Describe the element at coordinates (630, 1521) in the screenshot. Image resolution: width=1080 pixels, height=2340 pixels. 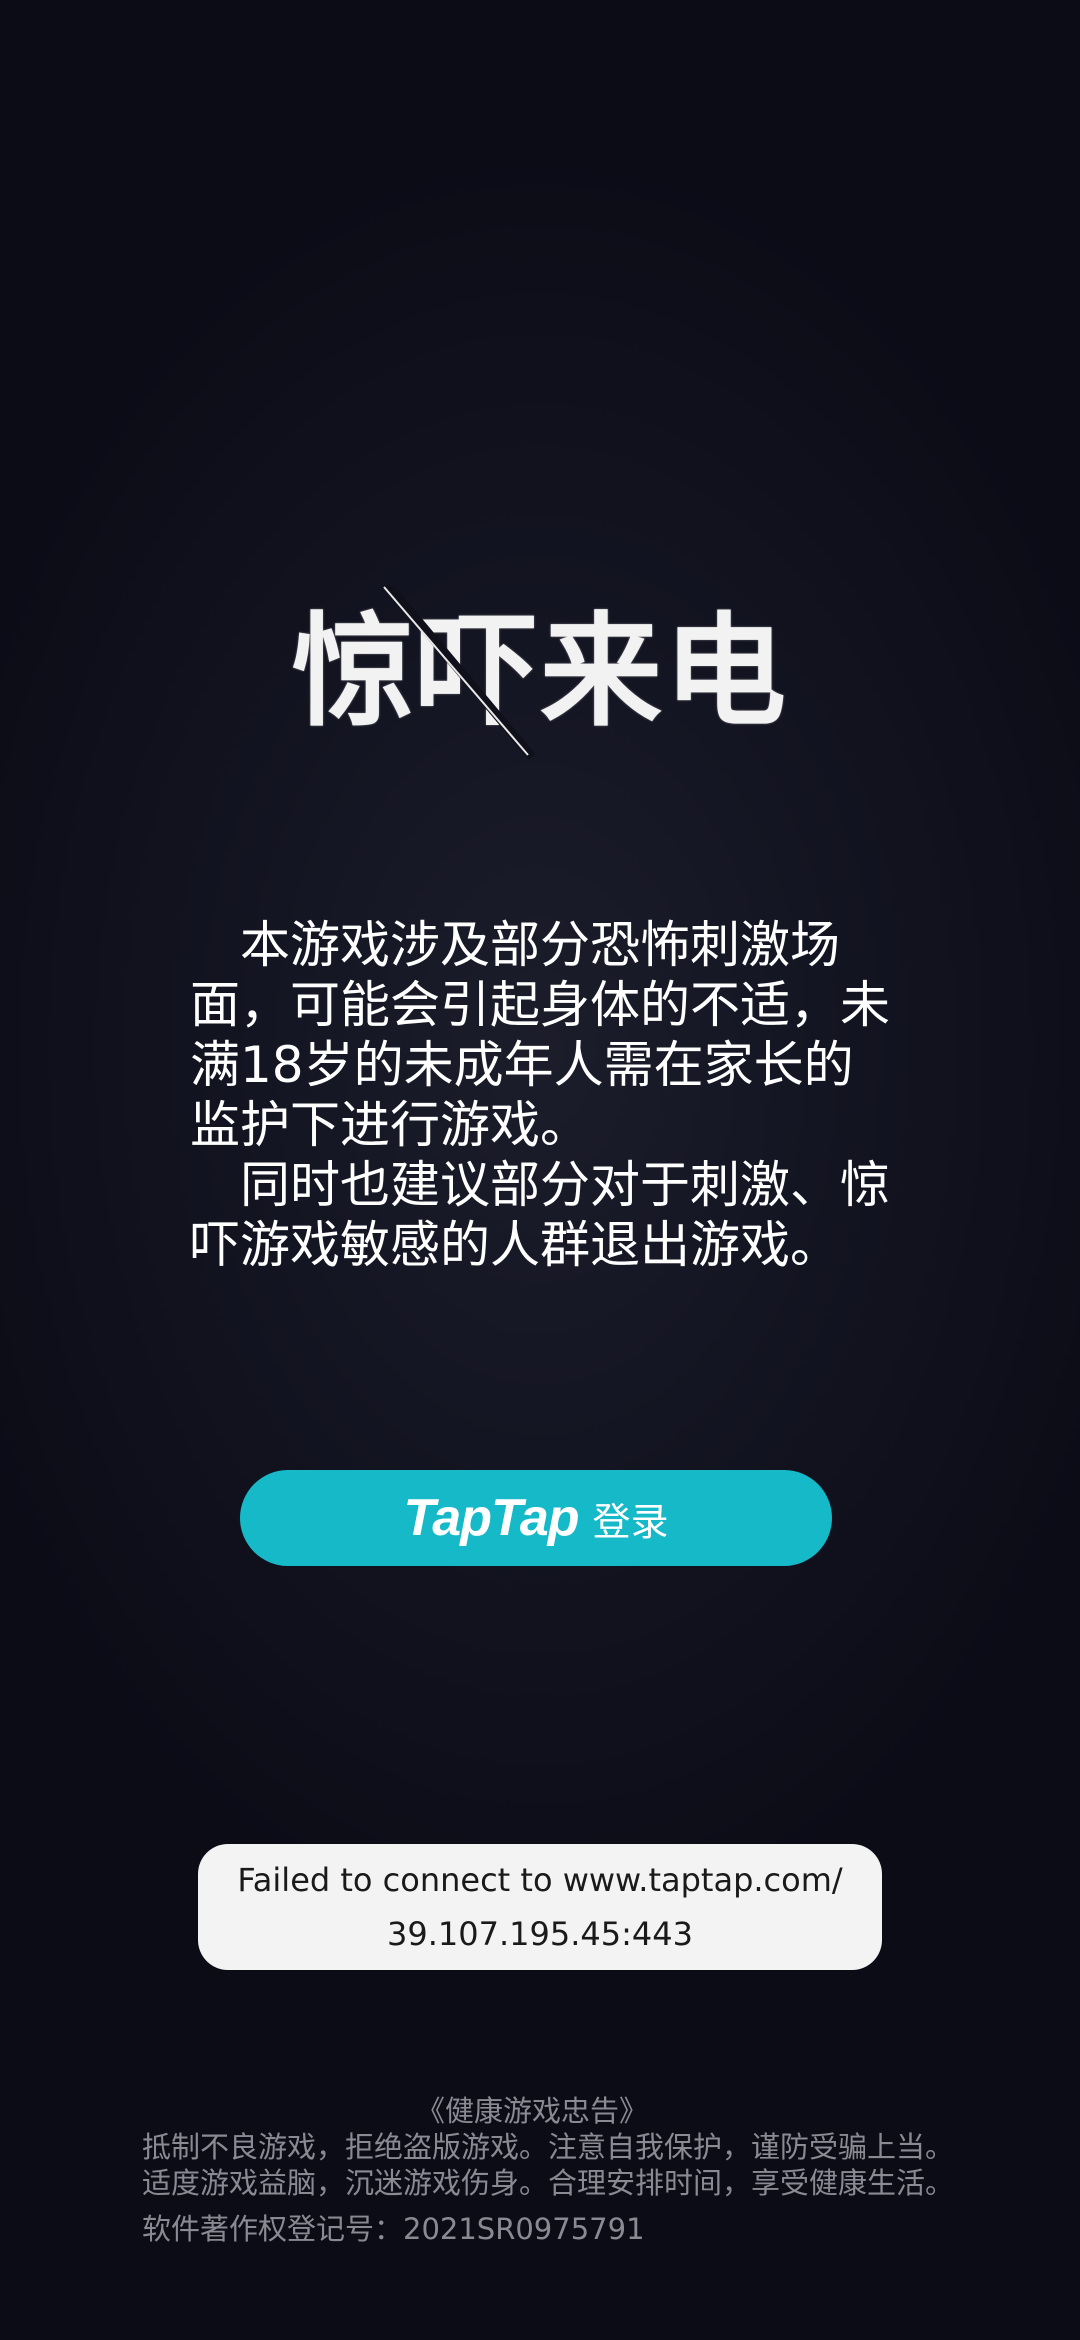
I see `login-button-label: 登录` at that location.